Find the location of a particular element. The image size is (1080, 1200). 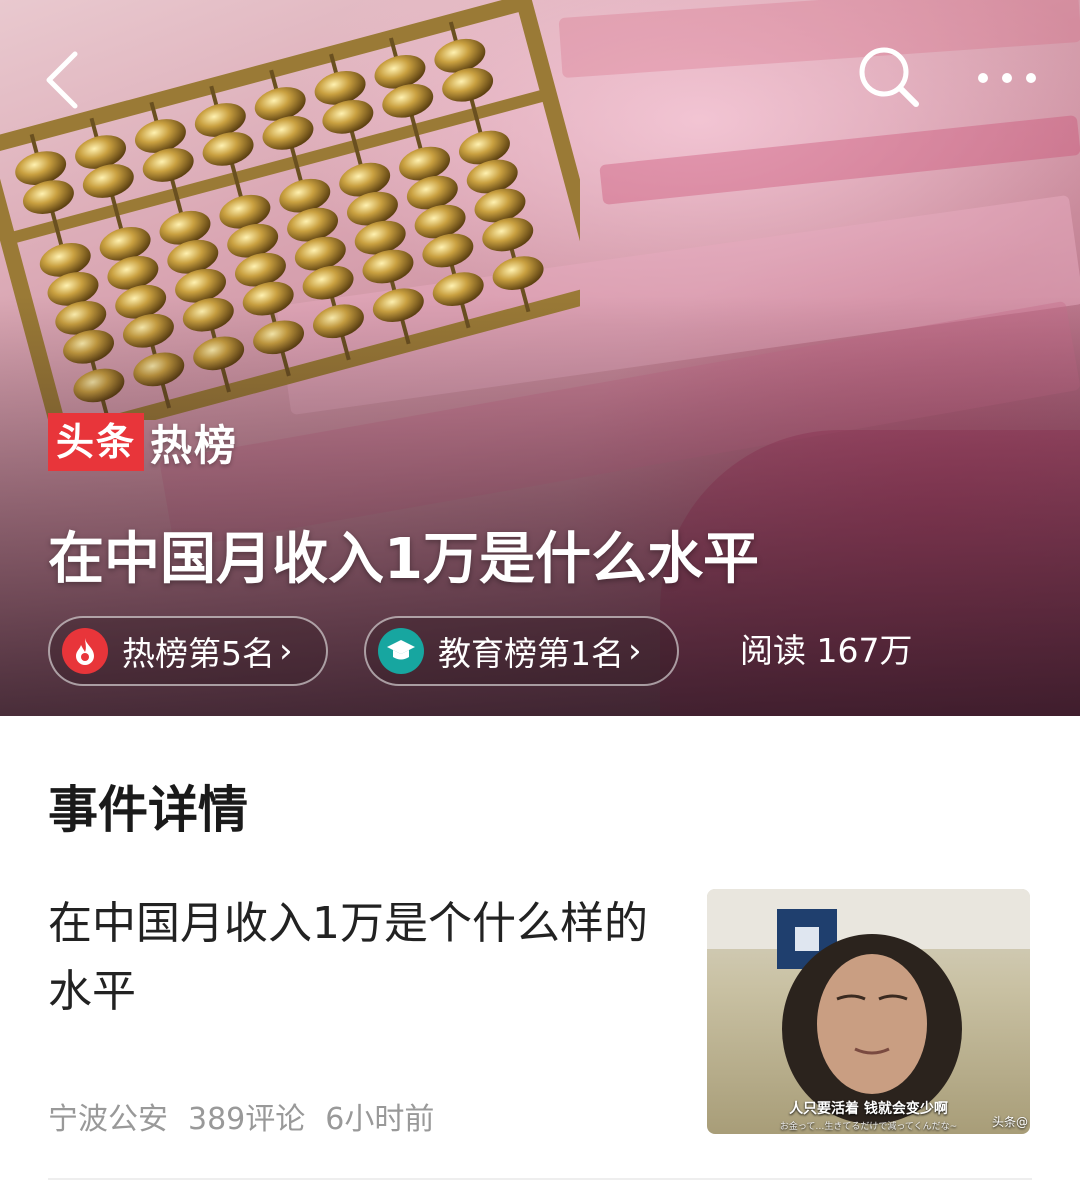

back-button is located at coordinates (63, 80).